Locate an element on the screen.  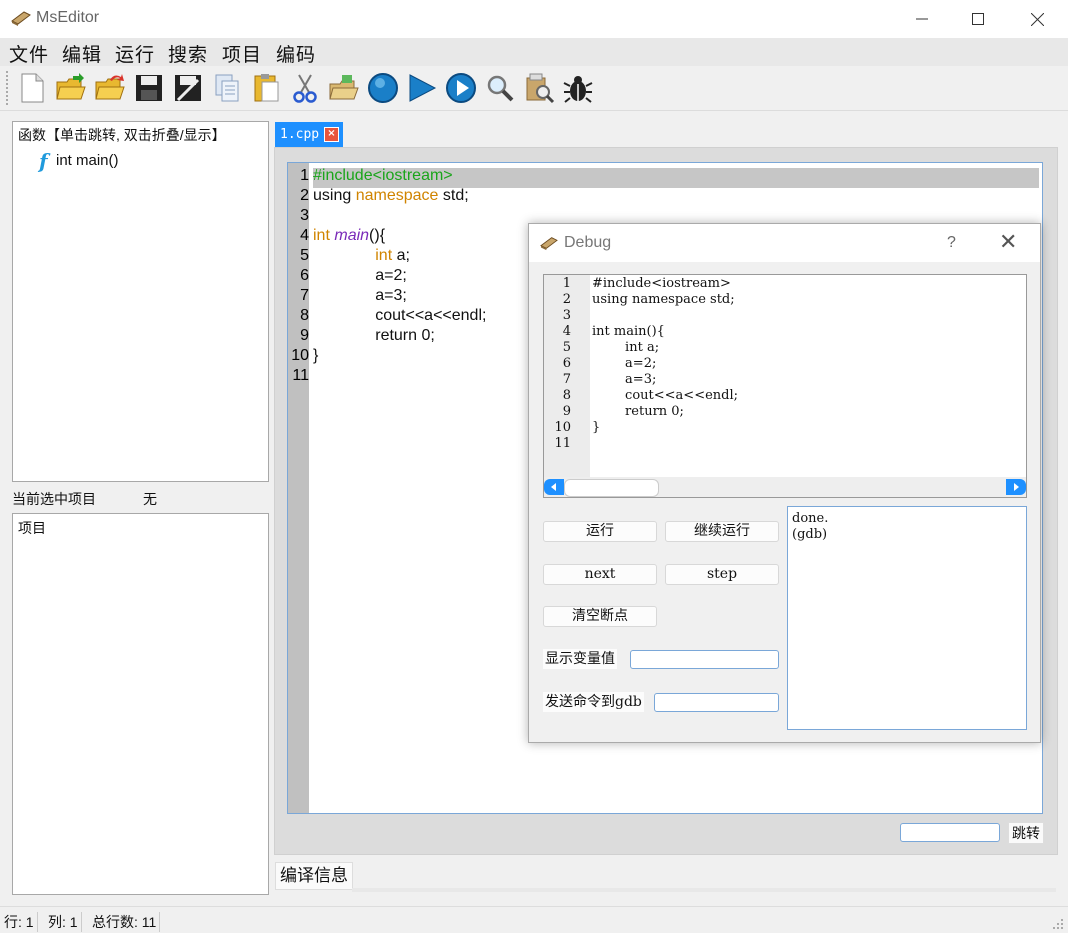
search-button is located at coordinates (500, 88).